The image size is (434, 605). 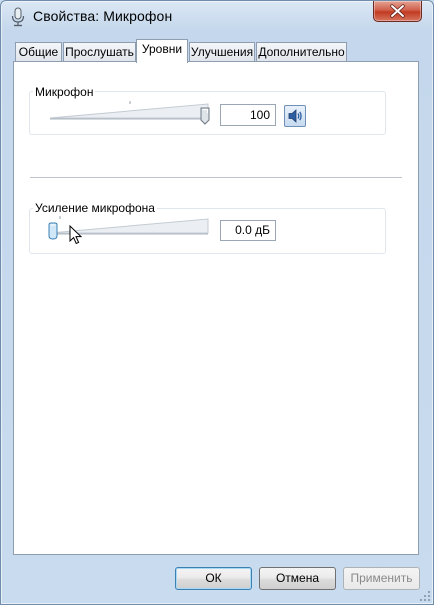 What do you see at coordinates (213, 578) in the screenshot?
I see `ok-button: ОК` at bounding box center [213, 578].